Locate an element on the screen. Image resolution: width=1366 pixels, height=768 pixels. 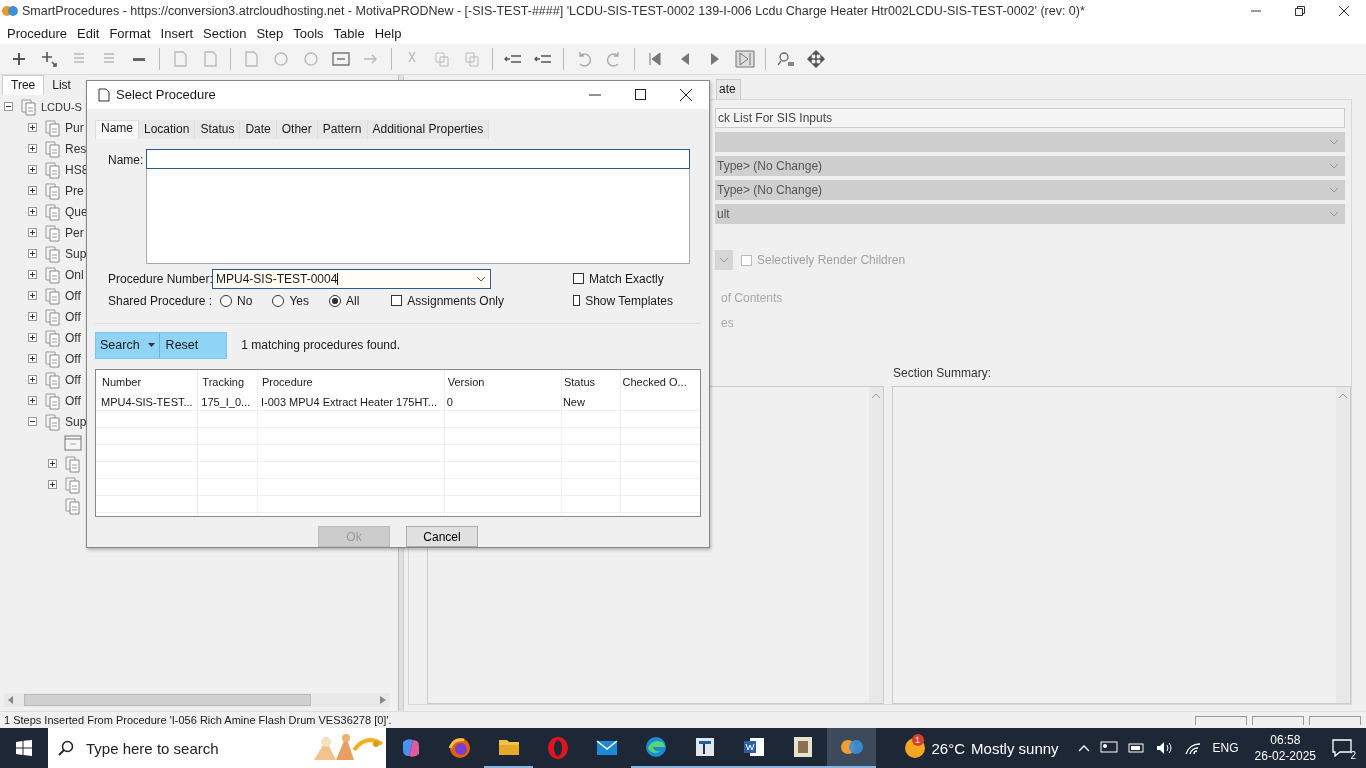
option-label: of Contents is located at coordinates (752, 298).